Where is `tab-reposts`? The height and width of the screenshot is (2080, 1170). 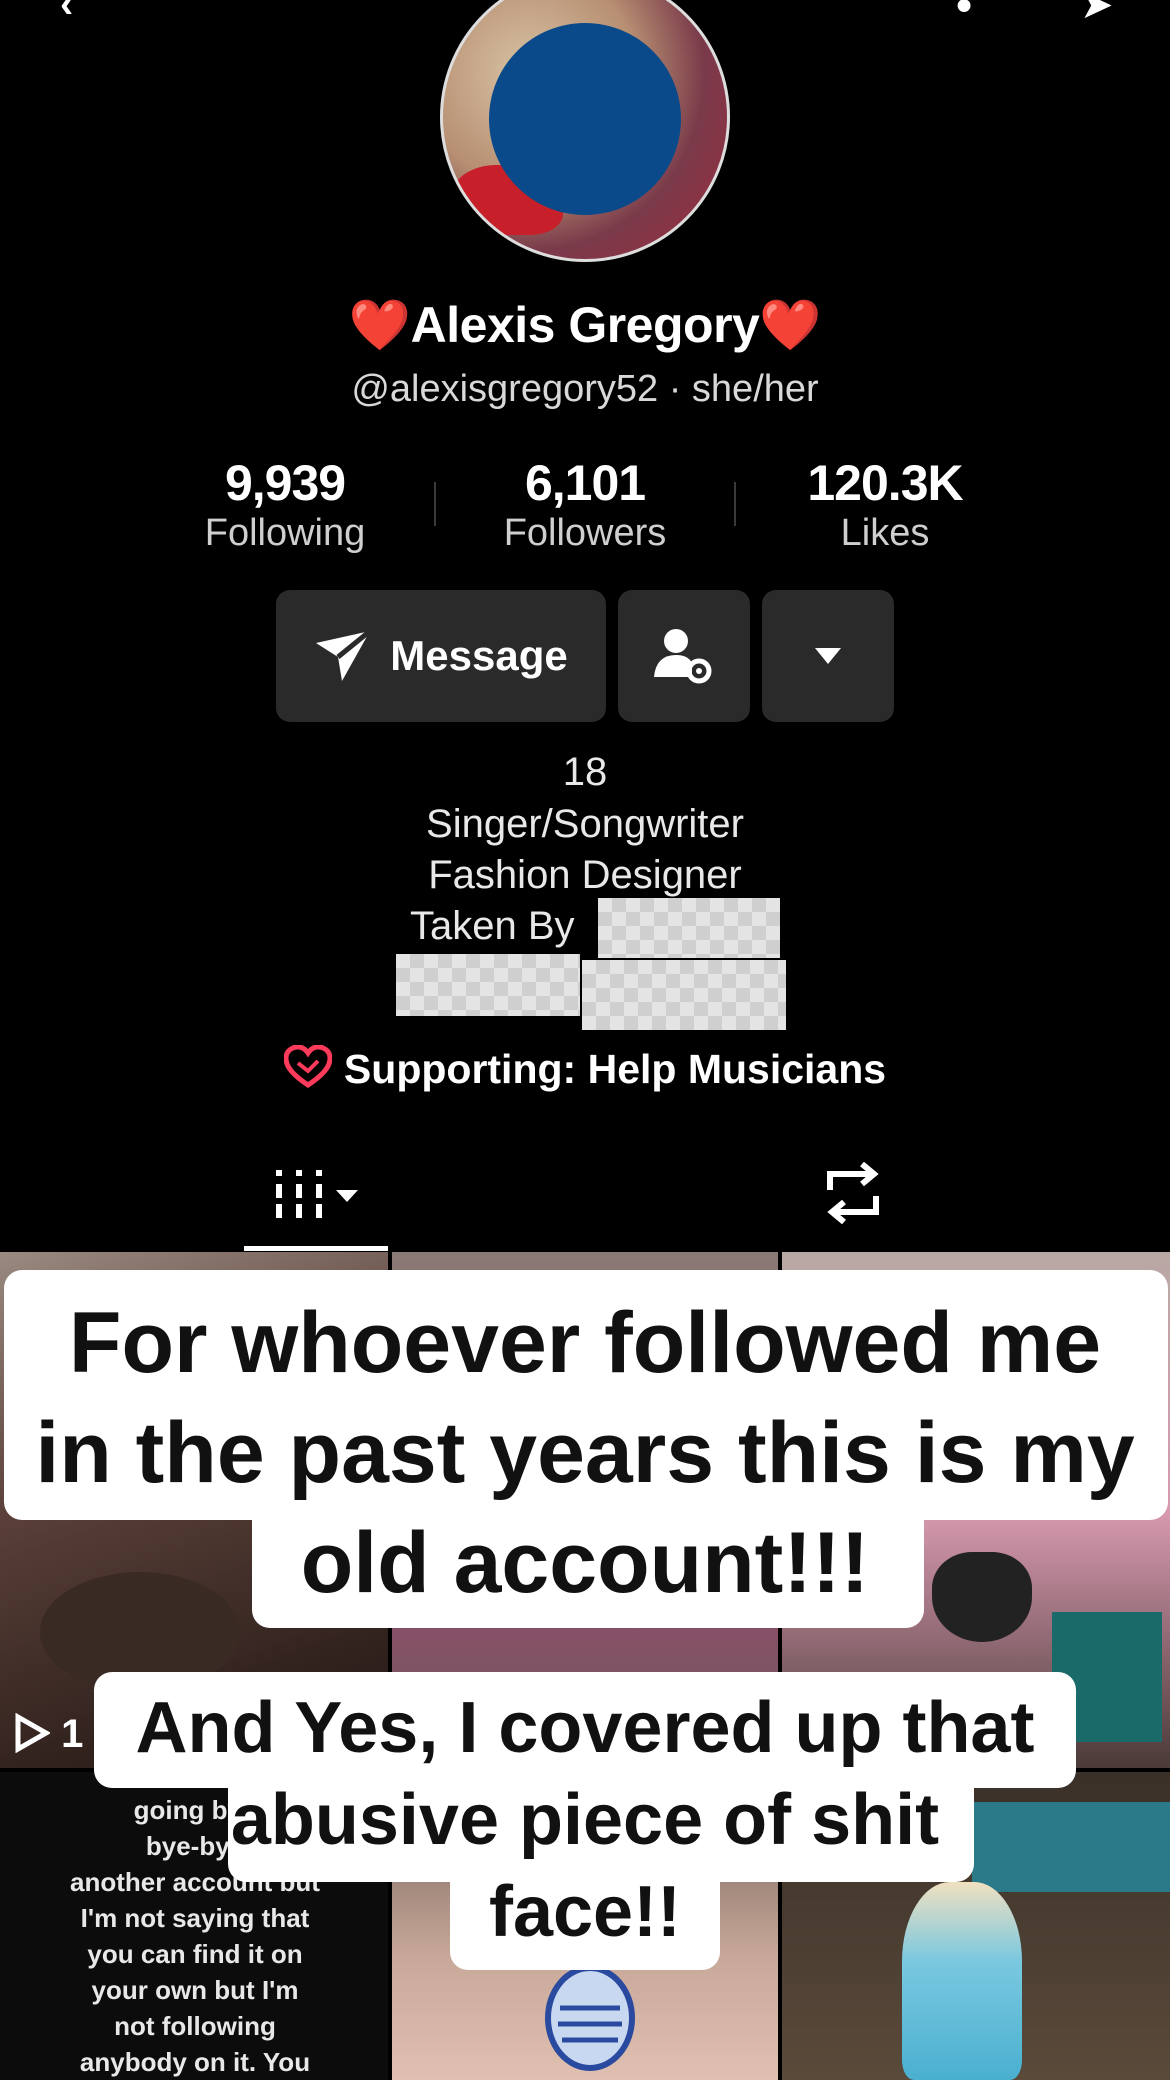
tab-reposts is located at coordinates (853, 1195).